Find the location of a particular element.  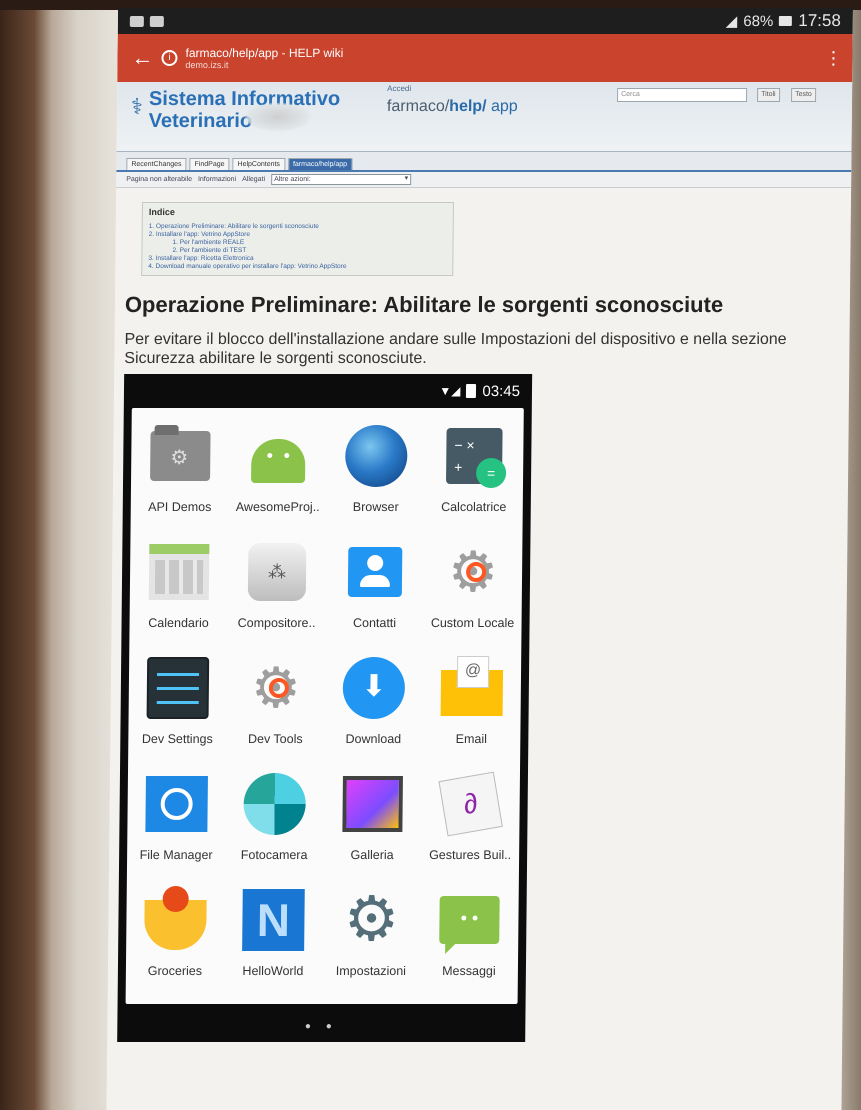

attachments-link: Allegati is located at coordinates (253, 179).